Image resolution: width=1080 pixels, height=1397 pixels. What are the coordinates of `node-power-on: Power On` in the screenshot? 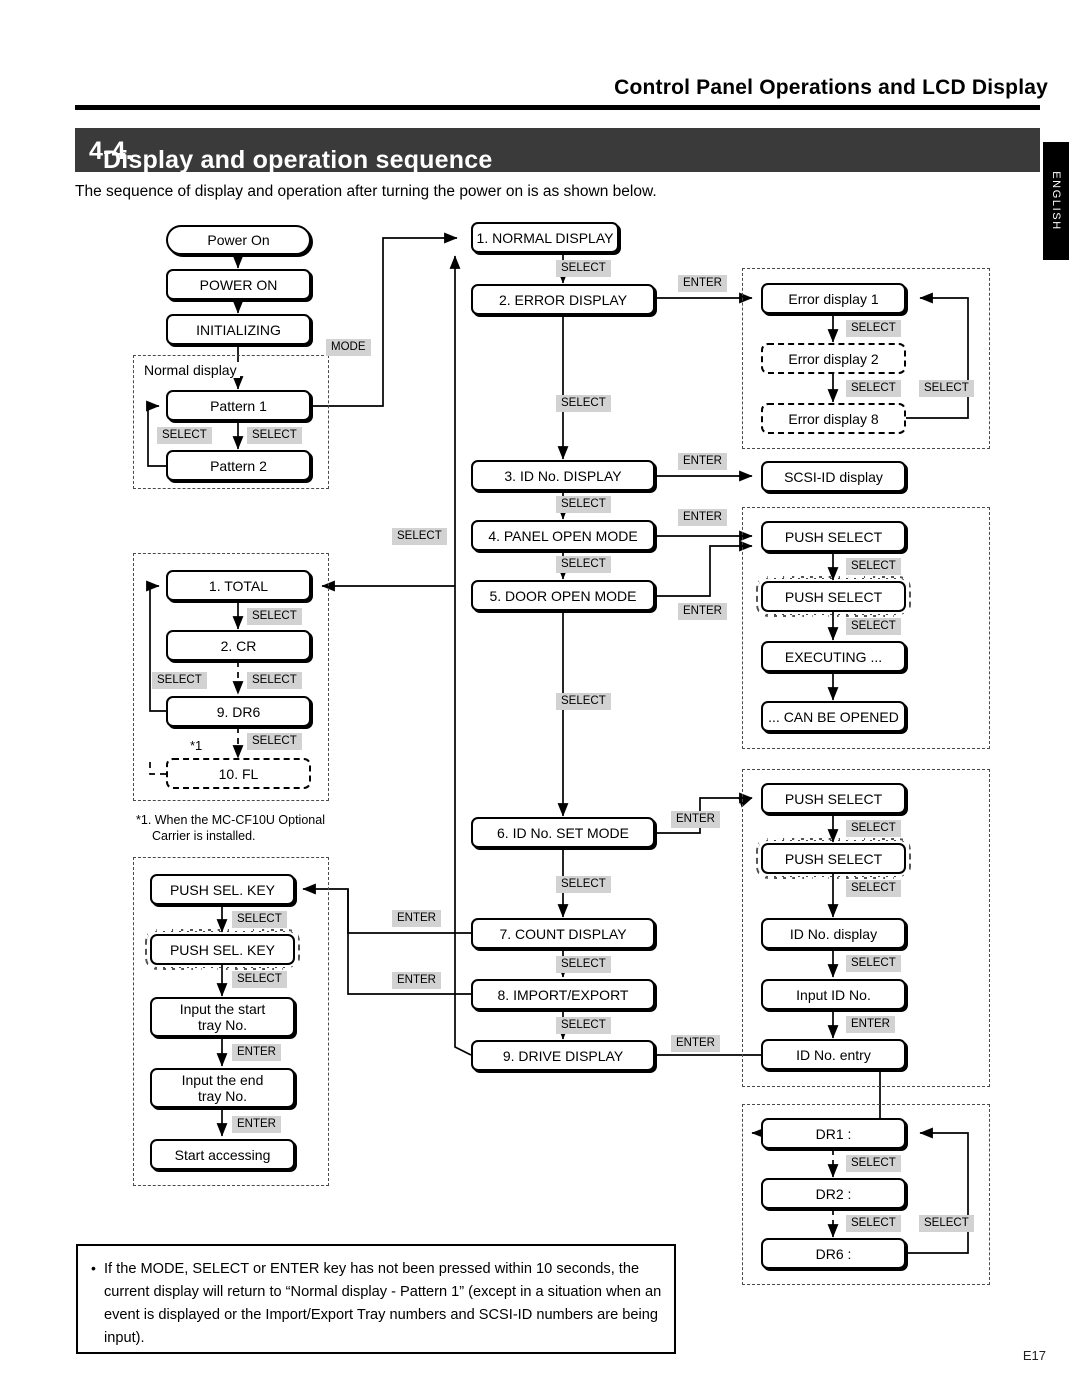 It's located at (238, 240).